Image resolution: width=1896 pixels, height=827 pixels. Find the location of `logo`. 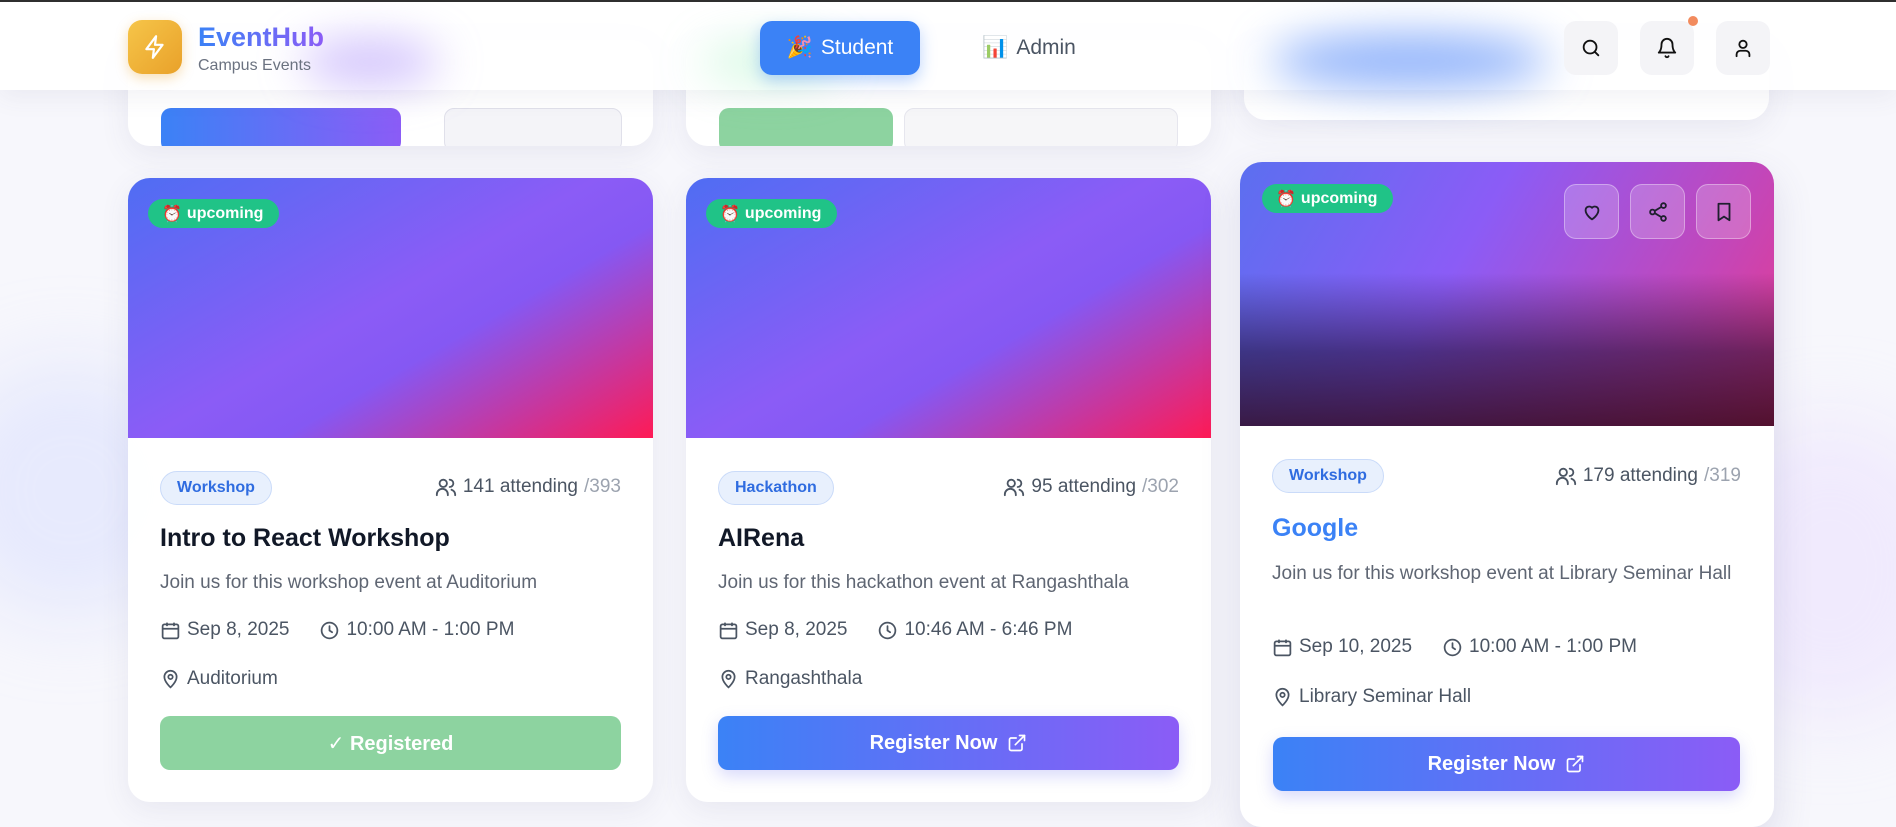

logo is located at coordinates (155, 47).